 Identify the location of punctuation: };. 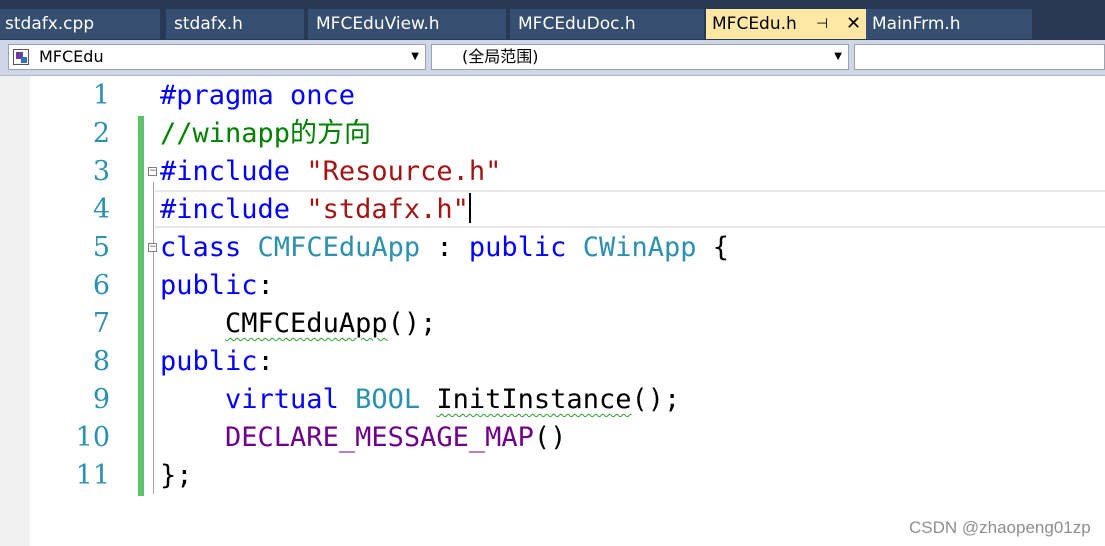
(176, 475).